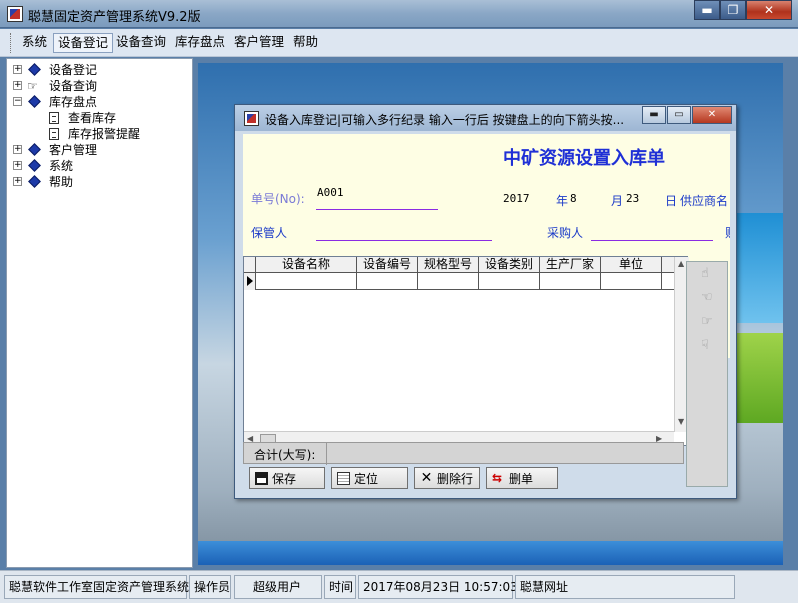  I want to click on keeper-label: 保管人, so click(269, 233).